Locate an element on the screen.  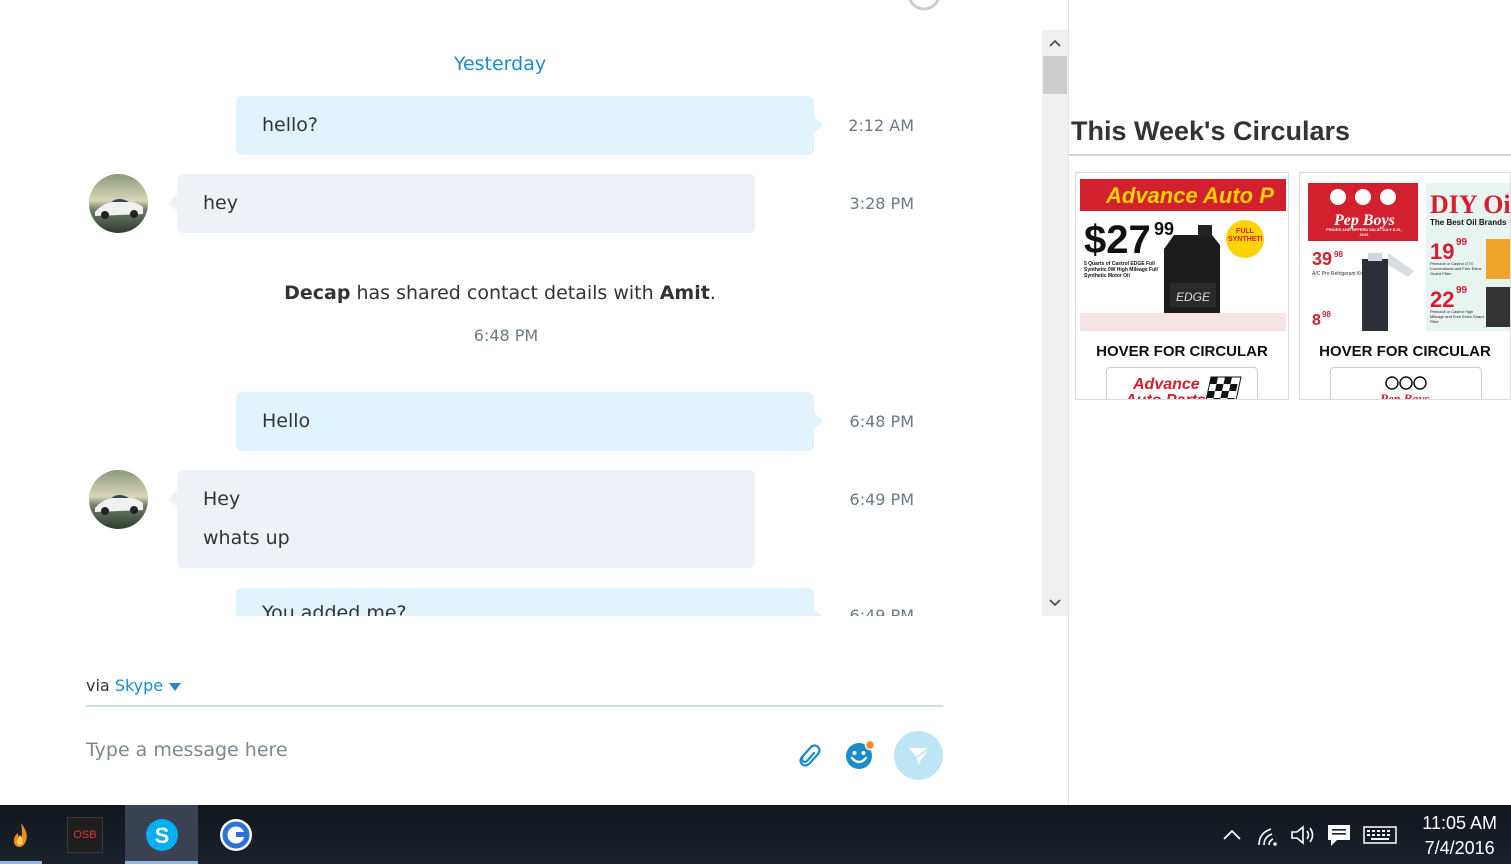
message-input is located at coordinates (426, 750).